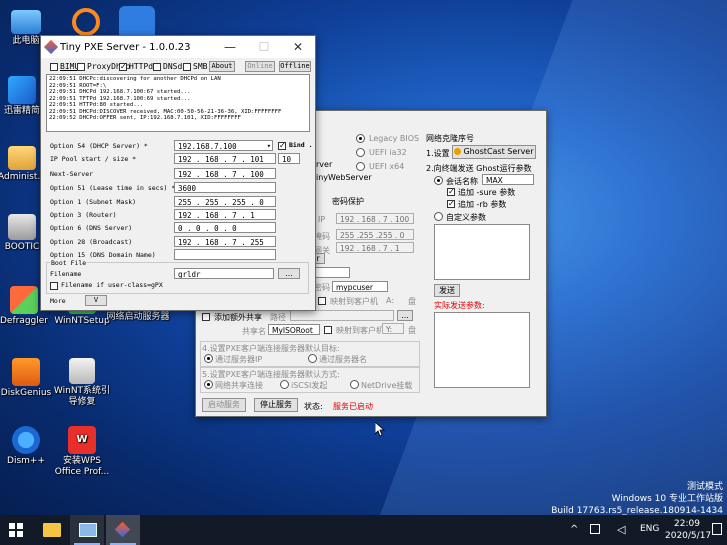 This screenshot has width=727, height=545. I want to click on legacy-bios-label: Legacy BIOS, so click(394, 138).